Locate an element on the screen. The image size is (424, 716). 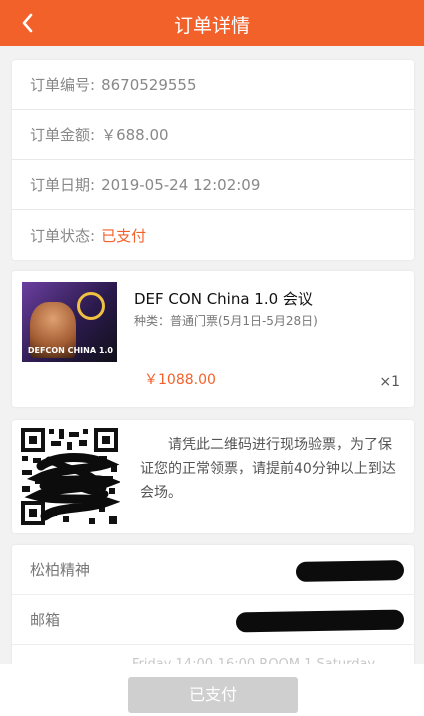
order-date-row: 订单日期: 2019-05-24 12:02:09 is located at coordinates (213, 185).